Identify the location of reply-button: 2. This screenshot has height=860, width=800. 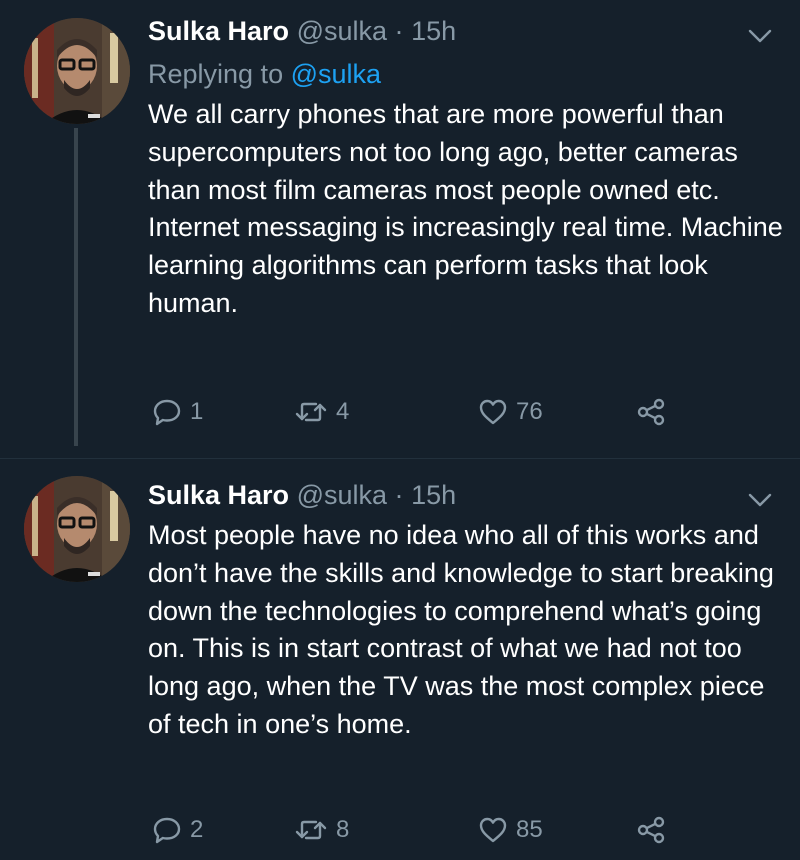
(177, 830).